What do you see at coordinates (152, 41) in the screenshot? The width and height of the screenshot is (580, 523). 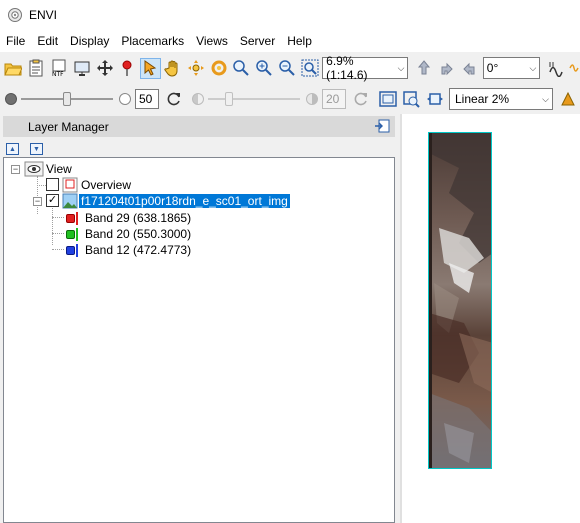 I see `menu-placemarks: Placemarks` at bounding box center [152, 41].